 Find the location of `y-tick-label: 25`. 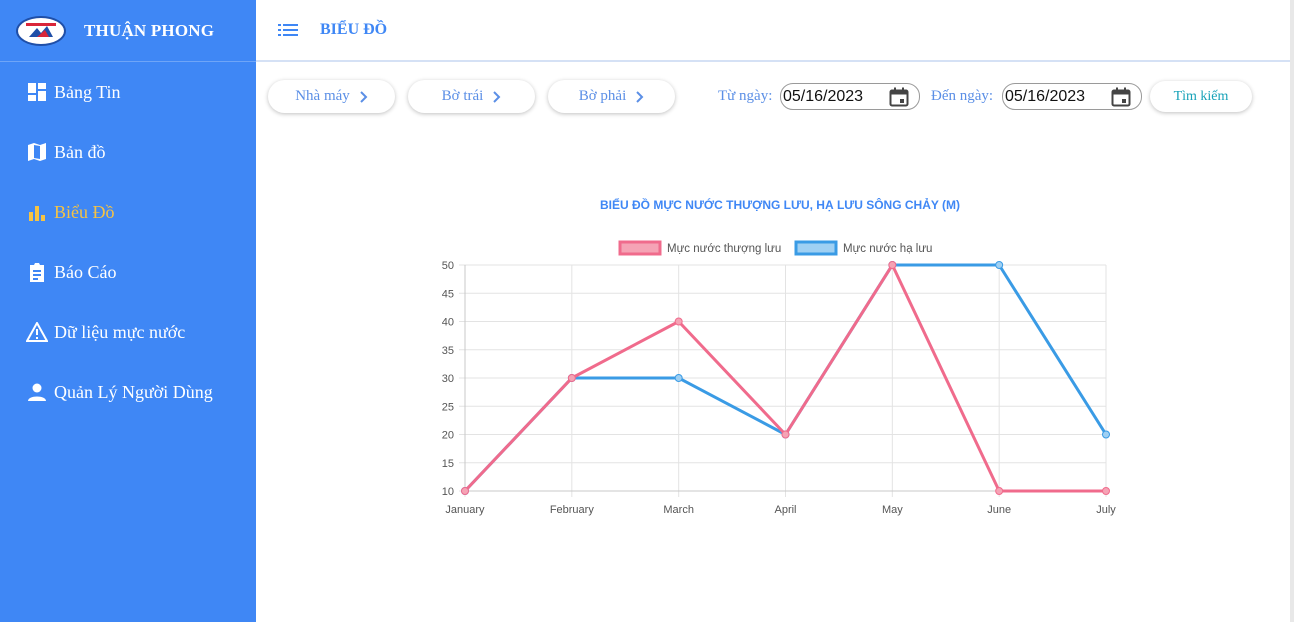

y-tick-label: 25 is located at coordinates (448, 407).